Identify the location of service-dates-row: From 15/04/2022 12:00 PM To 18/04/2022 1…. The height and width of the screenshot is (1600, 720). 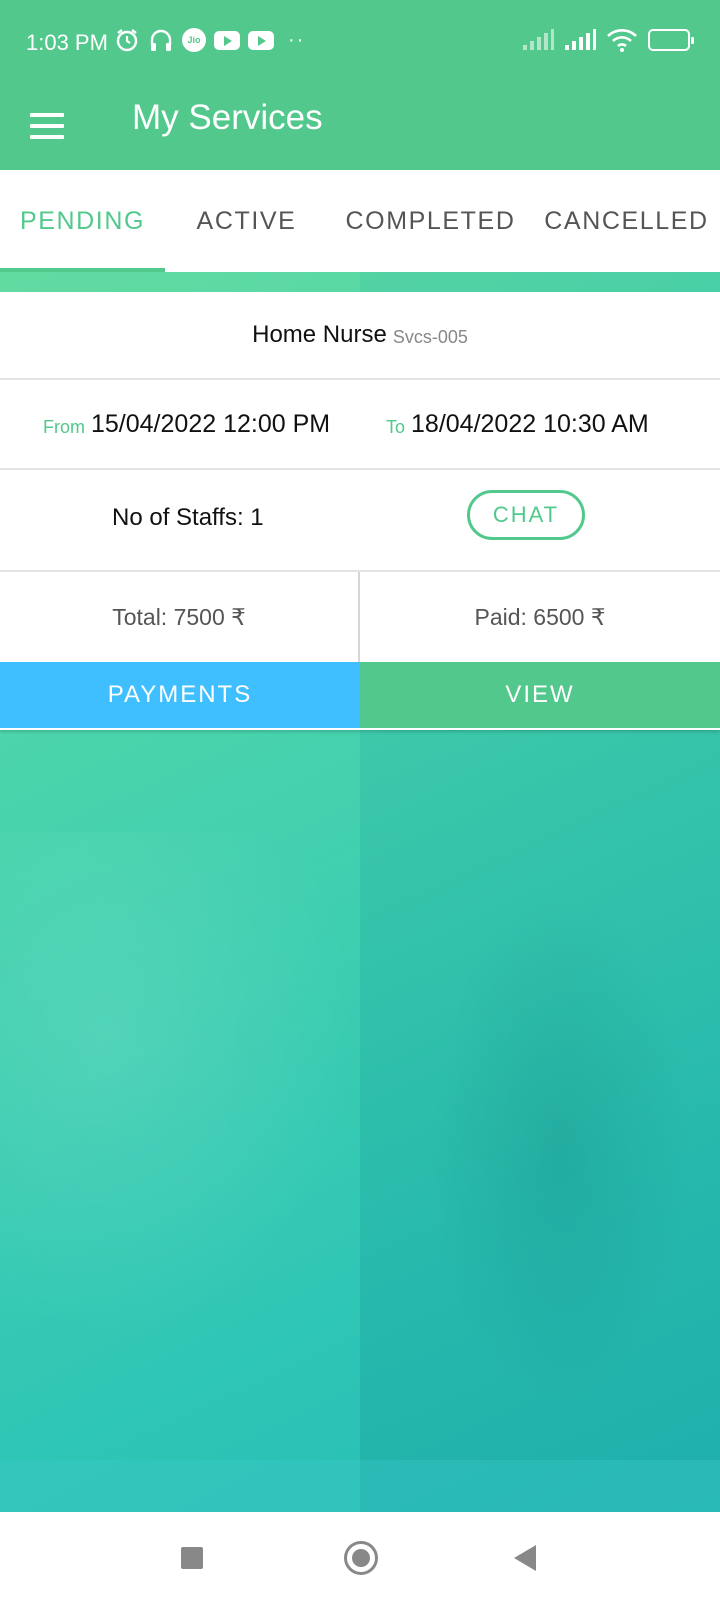
(360, 425).